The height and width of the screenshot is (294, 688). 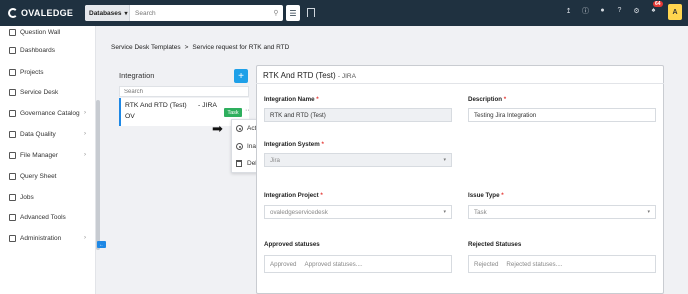 What do you see at coordinates (283, 264) in the screenshot?
I see `approved-prefix: Approved` at bounding box center [283, 264].